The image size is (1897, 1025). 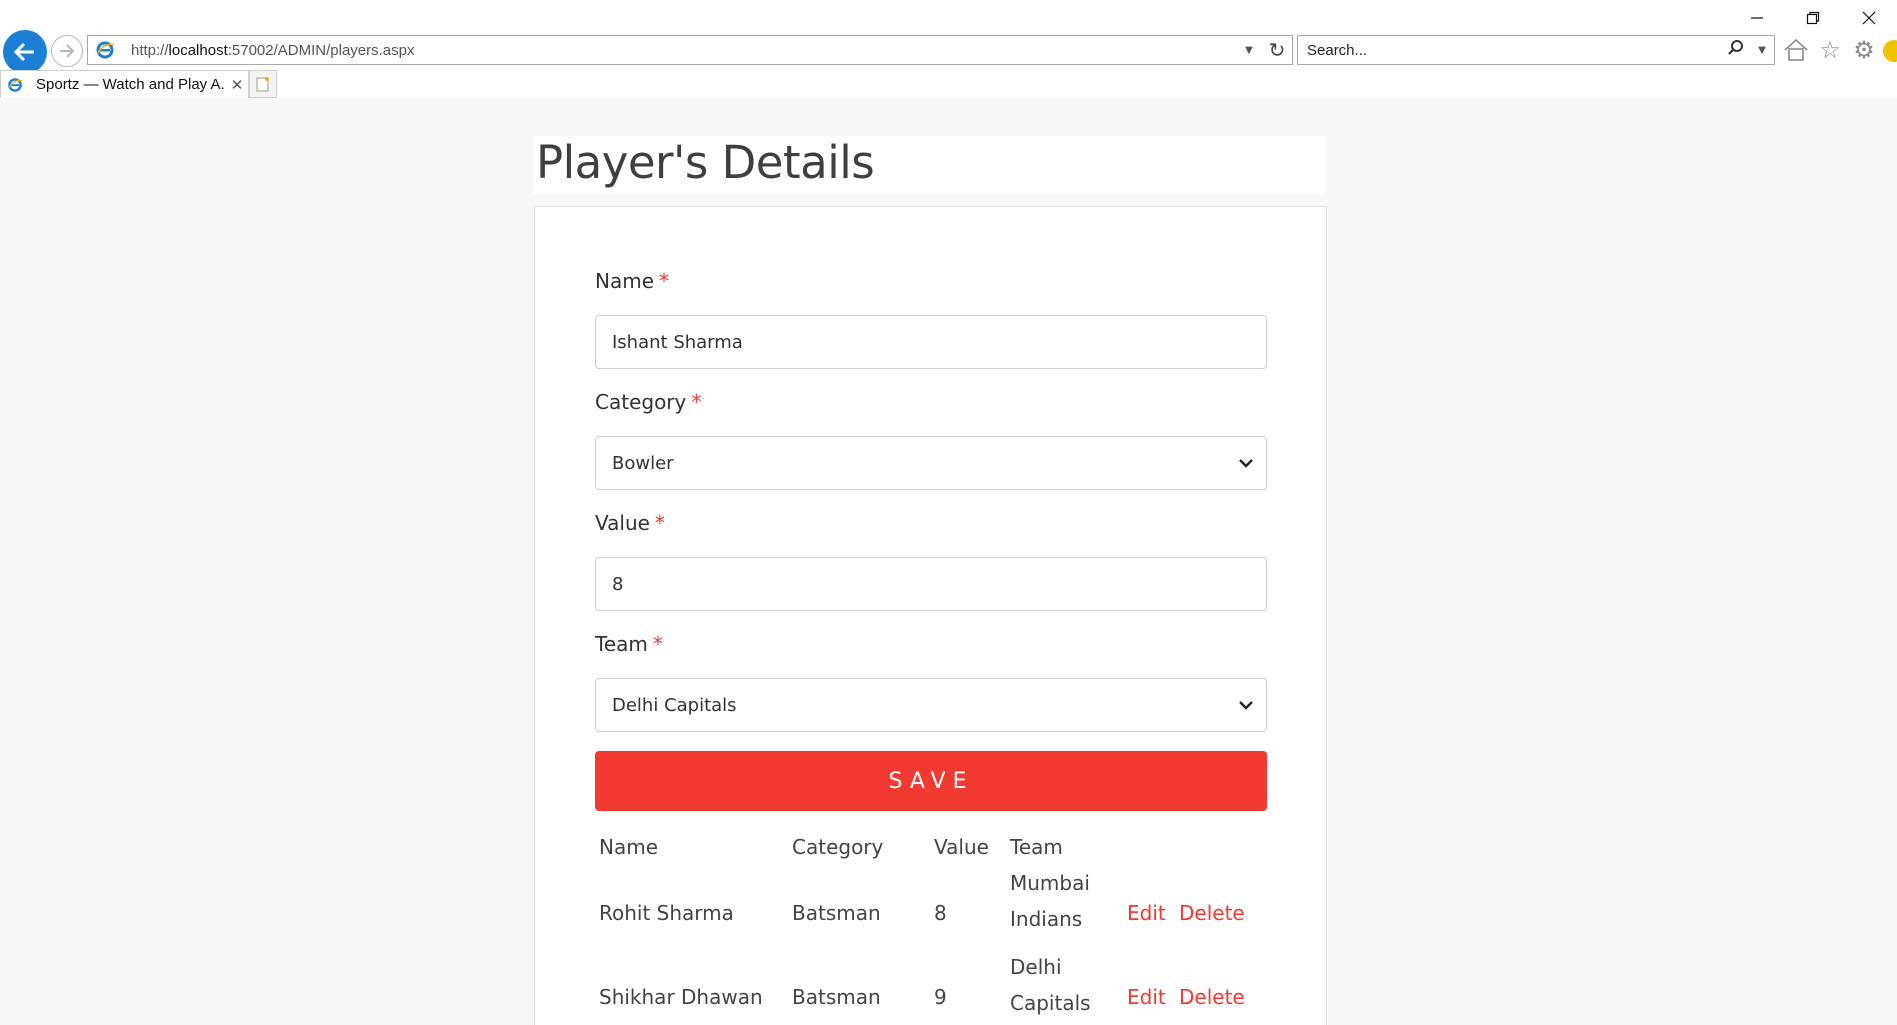 I want to click on value-label: Value *, so click(x=630, y=523).